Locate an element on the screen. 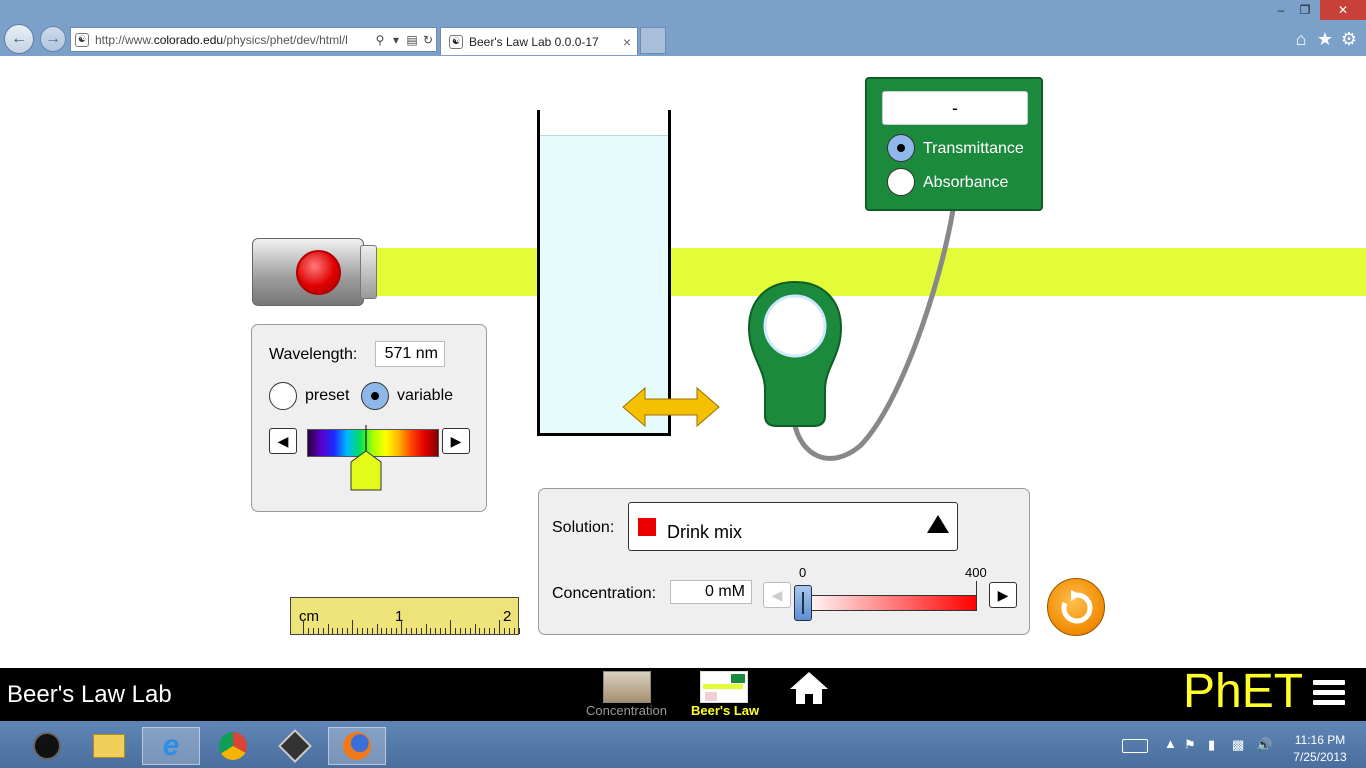 This screenshot has width=1366, height=768. slider-min-label: 0 is located at coordinates (803, 572).